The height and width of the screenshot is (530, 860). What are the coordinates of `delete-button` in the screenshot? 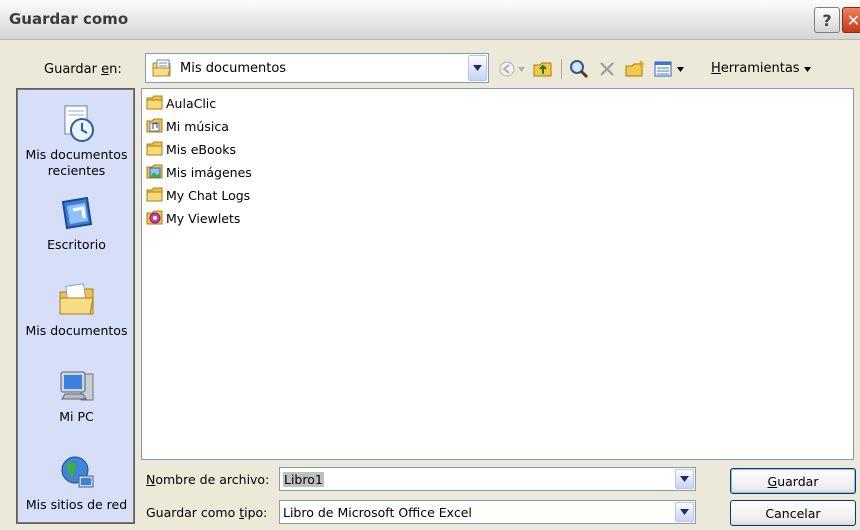 It's located at (607, 69).